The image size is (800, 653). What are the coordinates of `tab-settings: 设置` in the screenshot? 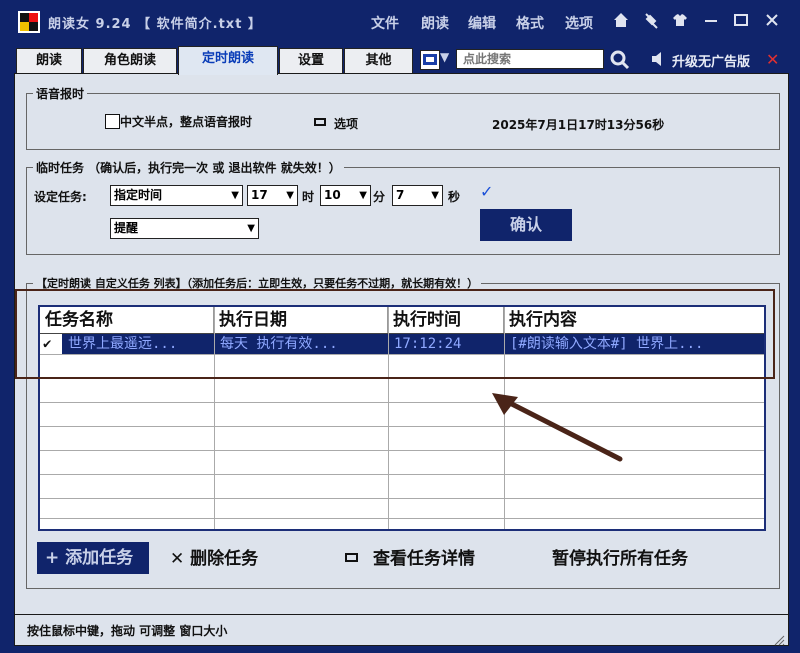 It's located at (311, 61).